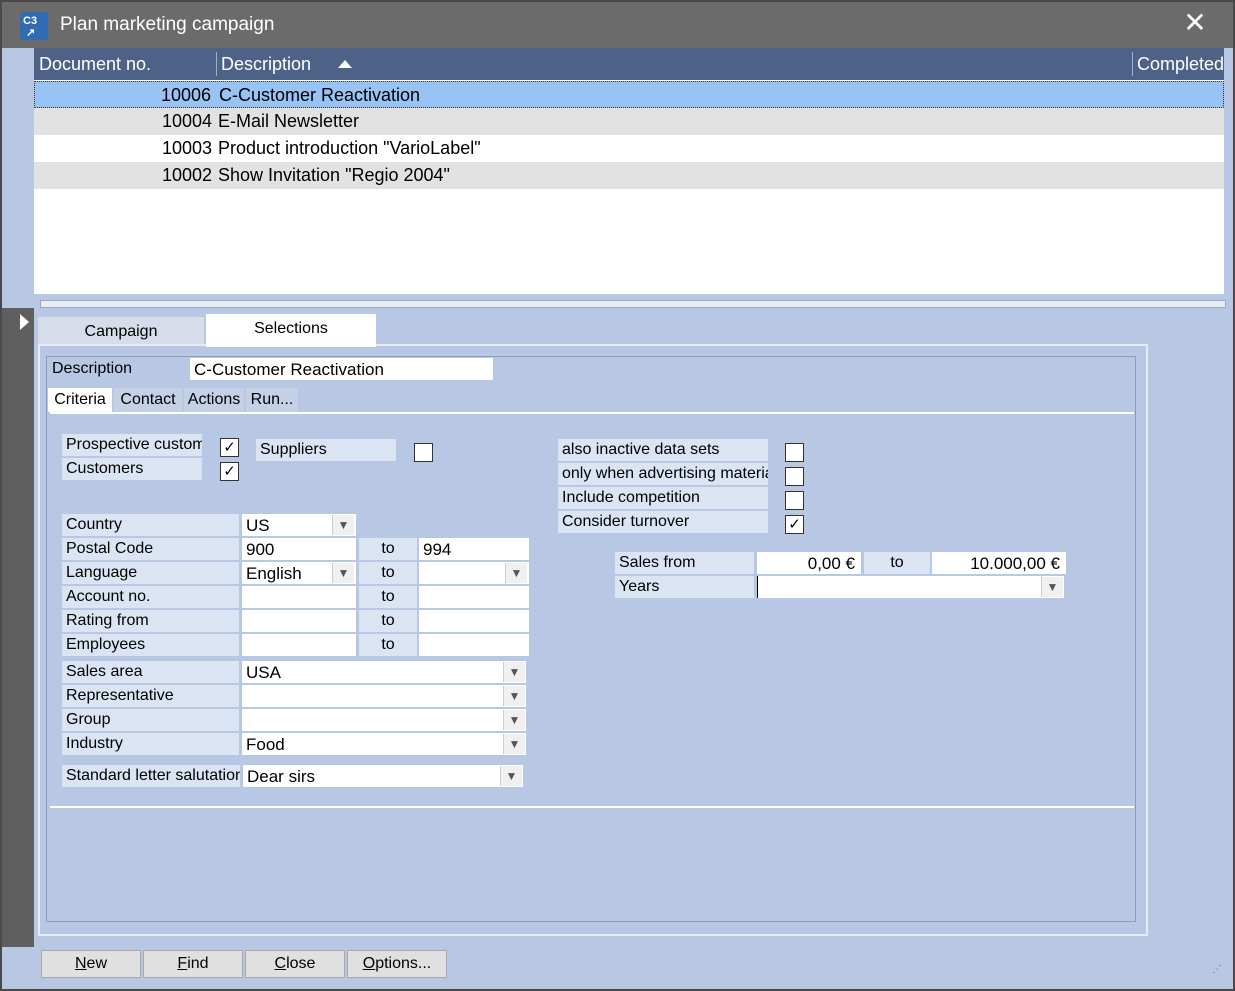 The image size is (1235, 991). I want to click on customers-label: Customers, so click(132, 469).